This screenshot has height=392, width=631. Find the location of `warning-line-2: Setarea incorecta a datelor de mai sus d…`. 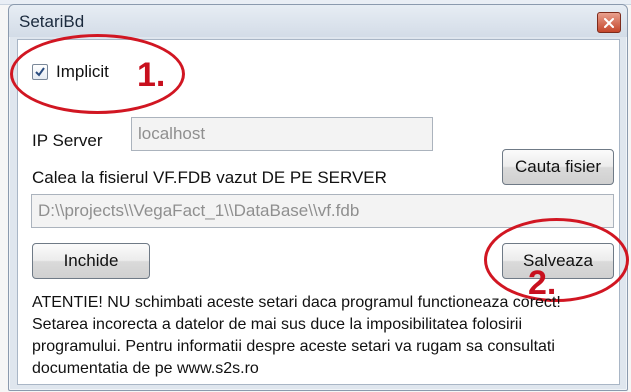

warning-line-2: Setarea incorecta a datelor de mai sus d… is located at coordinates (277, 324).